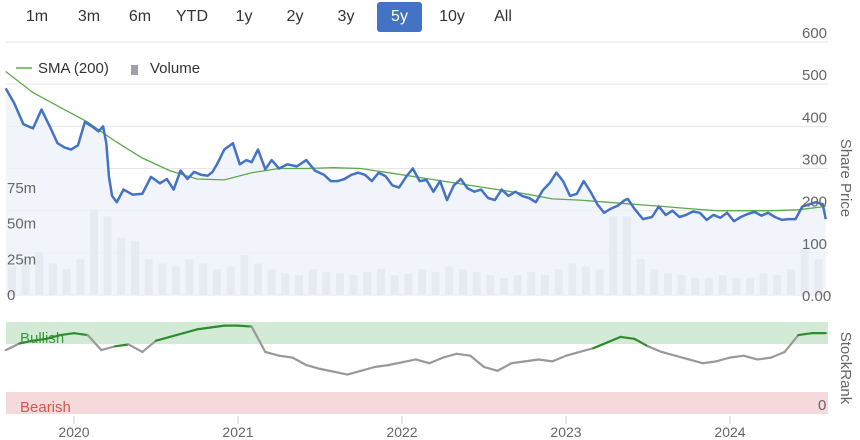 This screenshot has height=440, width=860. I want to click on x-tick-label: 2024, so click(729, 432).